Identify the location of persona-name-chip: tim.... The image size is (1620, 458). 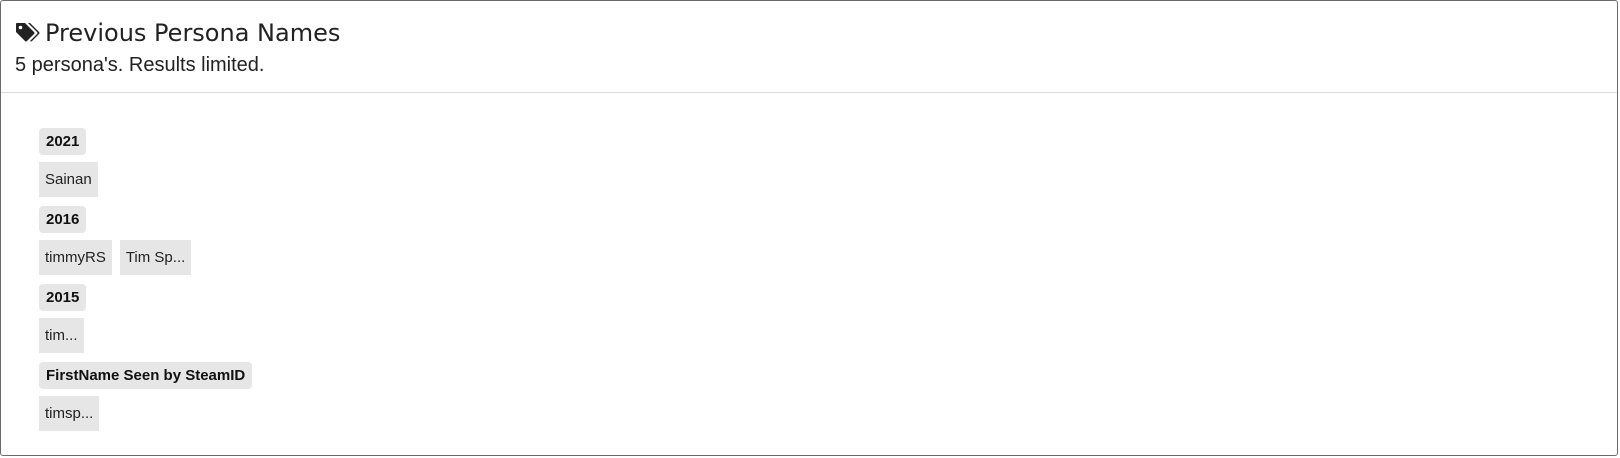
(61, 335).